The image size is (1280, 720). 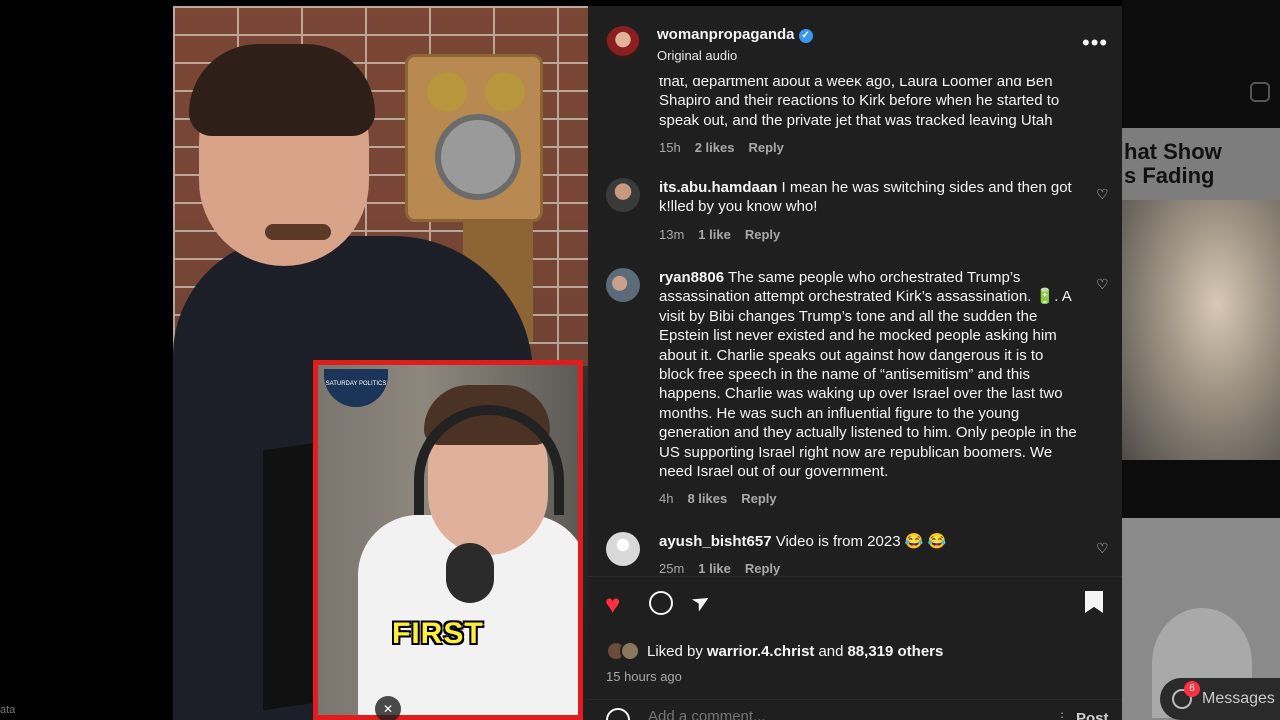 What do you see at coordinates (895, 651) in the screenshot?
I see `liked-by-count: 88,319 others` at bounding box center [895, 651].